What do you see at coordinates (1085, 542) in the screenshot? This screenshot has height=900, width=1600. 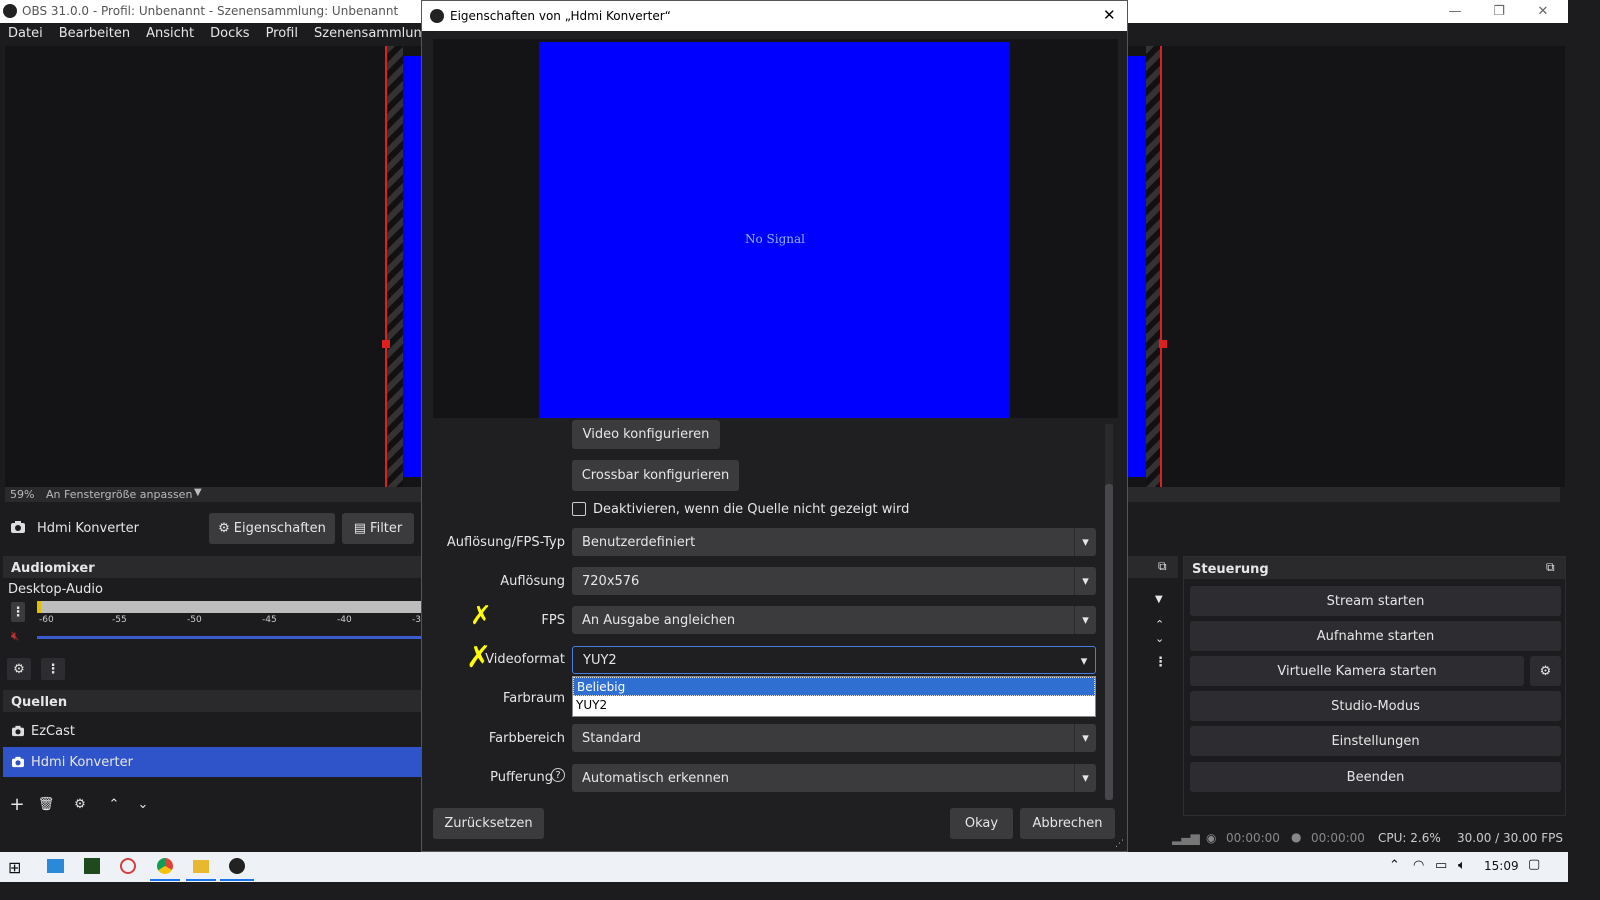 I see `chevron-down-icon: ▾` at bounding box center [1085, 542].